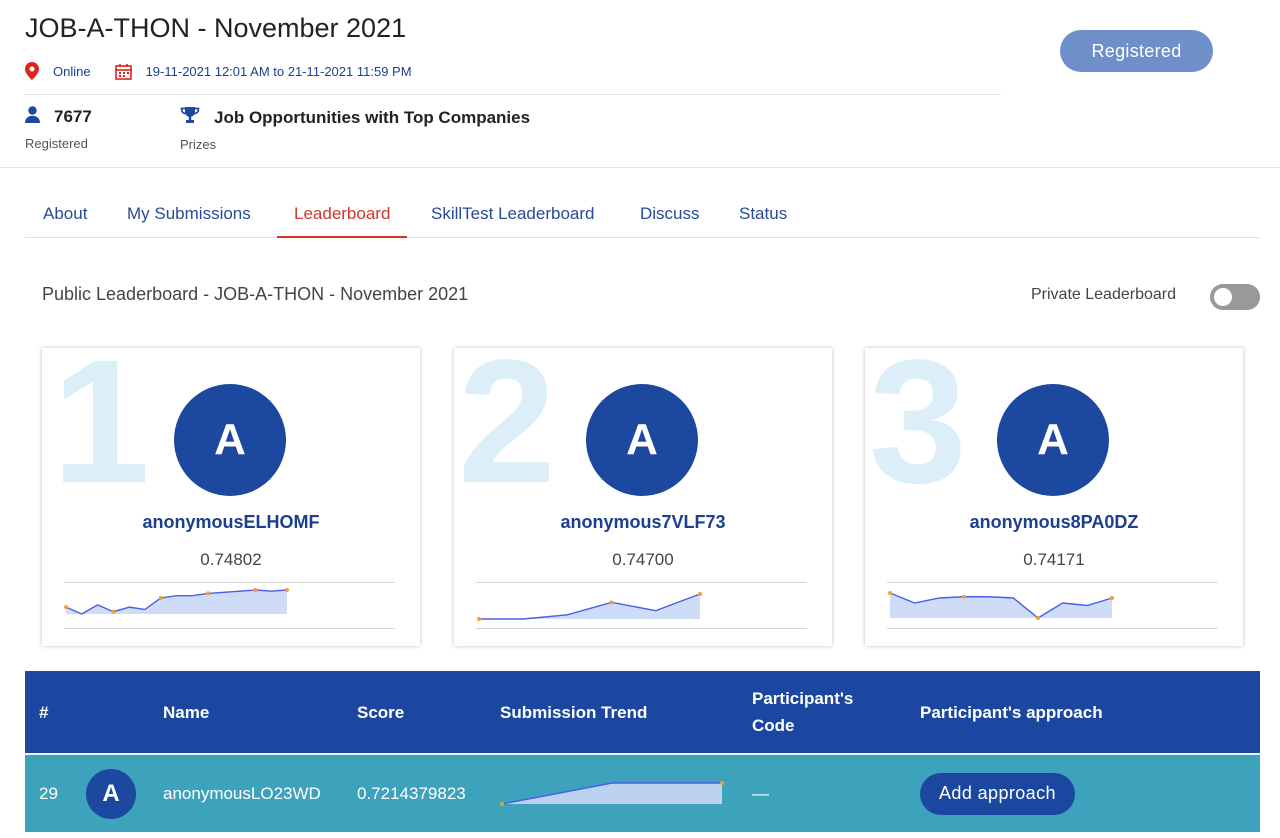 This screenshot has width=1280, height=838. Describe the element at coordinates (760, 793) in the screenshot. I see `row-participant-code: —` at that location.